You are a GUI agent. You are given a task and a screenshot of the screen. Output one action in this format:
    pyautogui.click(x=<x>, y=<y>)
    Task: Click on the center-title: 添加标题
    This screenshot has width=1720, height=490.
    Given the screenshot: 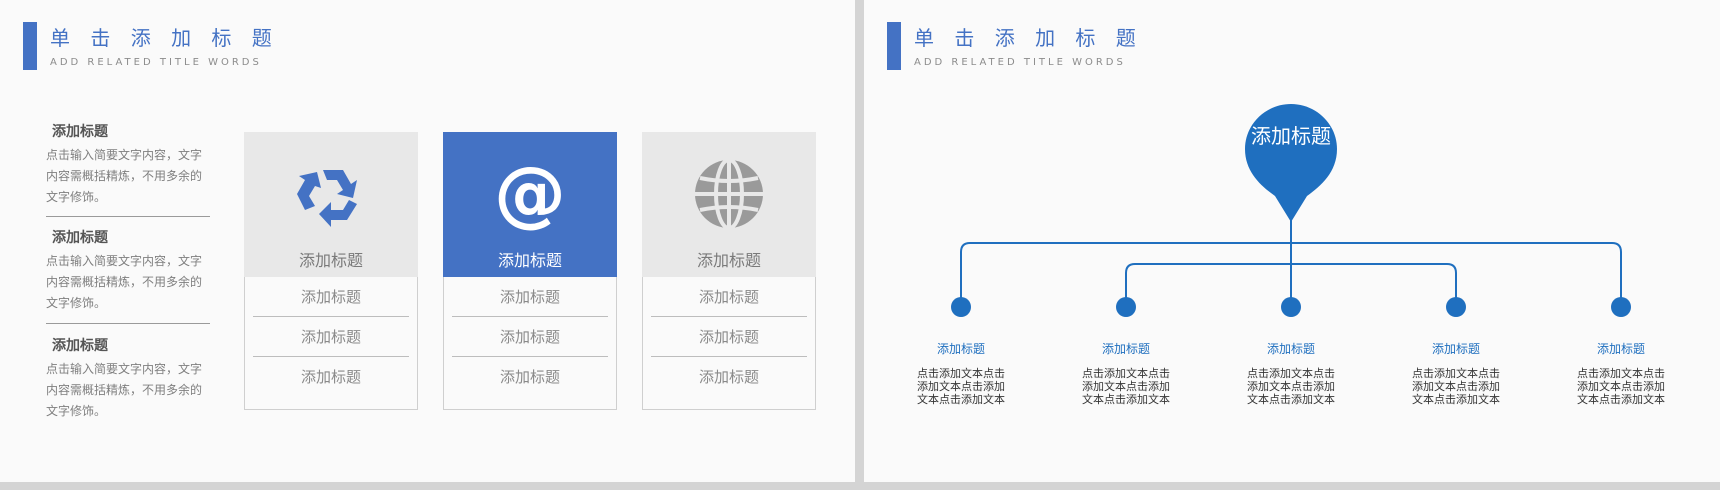 What is the action you would take?
    pyautogui.click(x=1291, y=136)
    